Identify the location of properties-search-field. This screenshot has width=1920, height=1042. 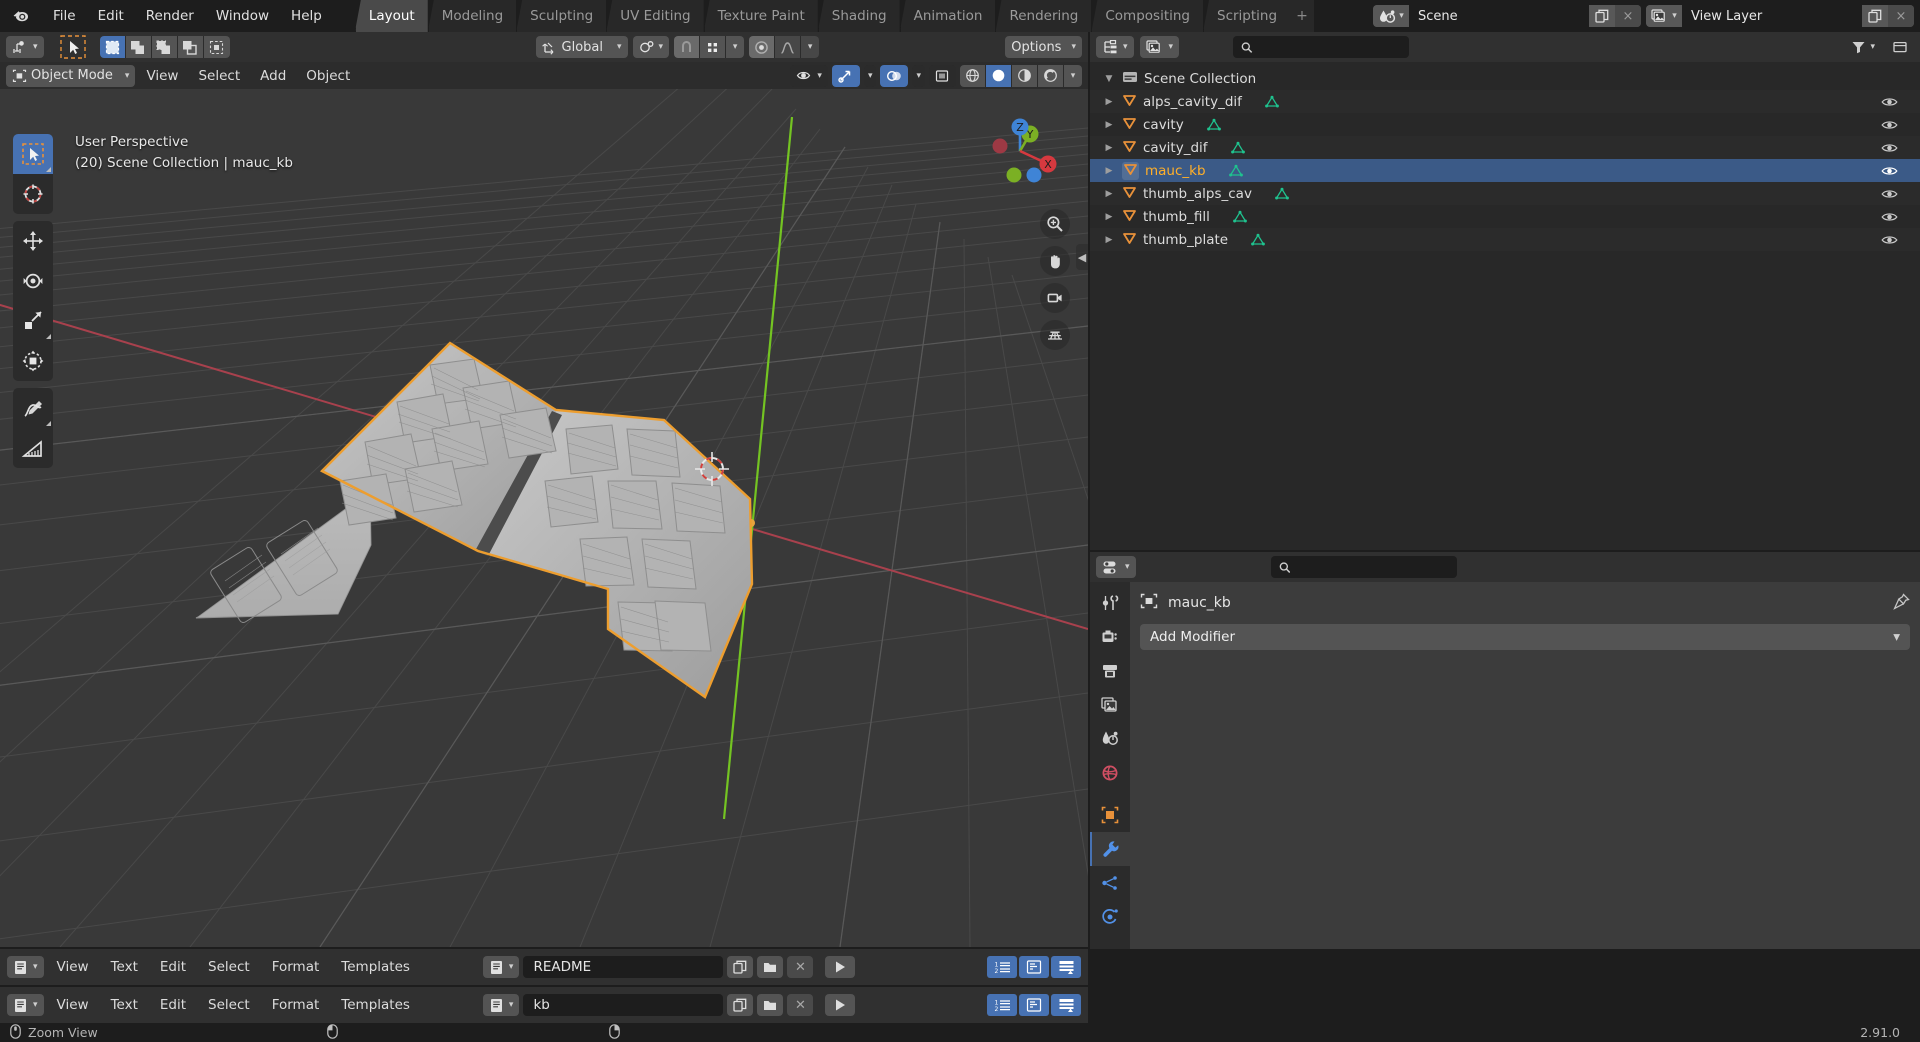
(1372, 567).